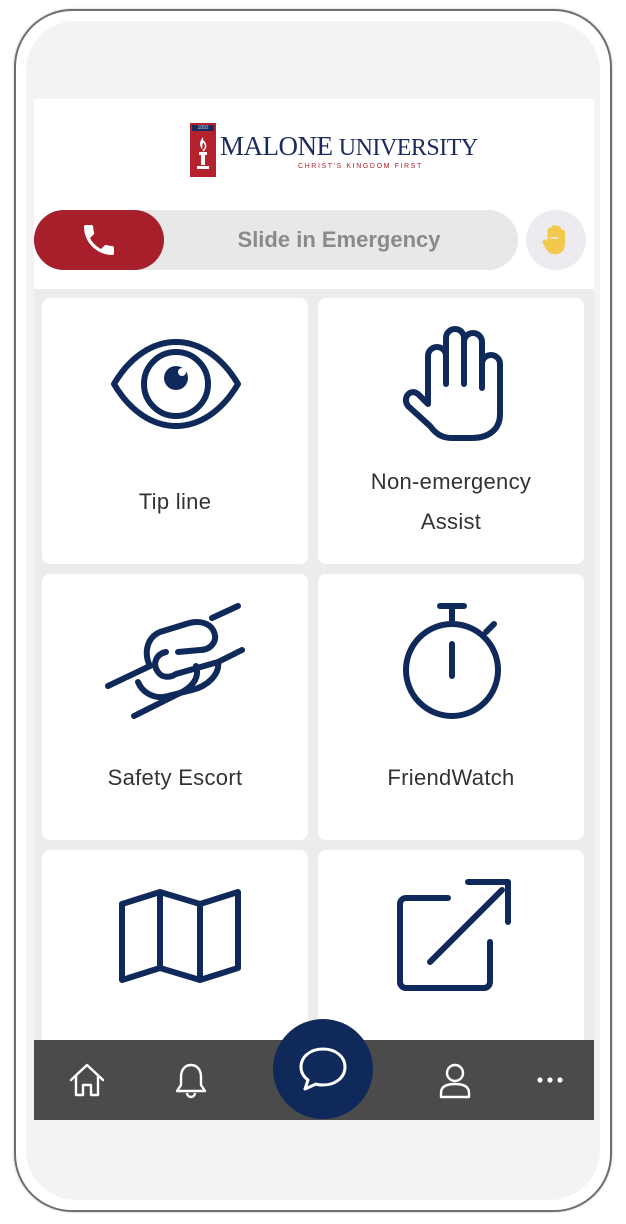  Describe the element at coordinates (452, 383) in the screenshot. I see `hand-icon` at that location.